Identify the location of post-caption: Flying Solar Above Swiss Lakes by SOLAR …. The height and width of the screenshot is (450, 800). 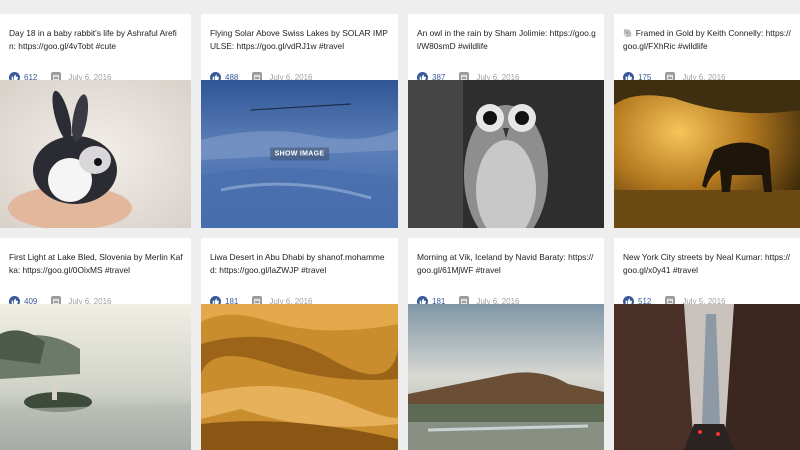
(299, 39).